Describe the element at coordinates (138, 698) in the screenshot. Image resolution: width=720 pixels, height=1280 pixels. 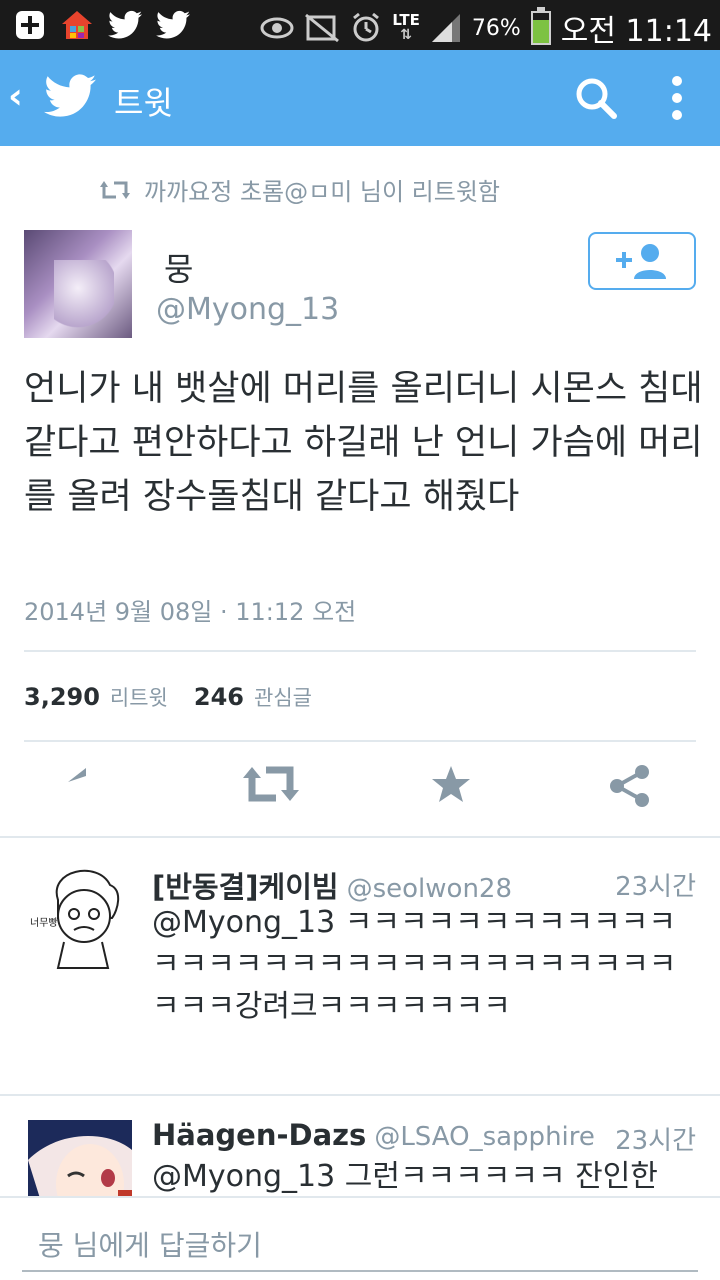
I see `retweet-count-label: 리트윗` at that location.